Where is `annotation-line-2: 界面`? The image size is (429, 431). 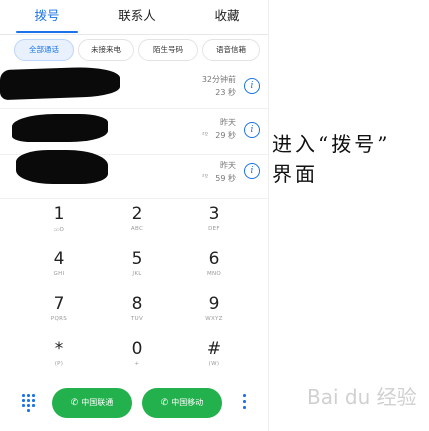
annotation-line-2: 界面 is located at coordinates (295, 174).